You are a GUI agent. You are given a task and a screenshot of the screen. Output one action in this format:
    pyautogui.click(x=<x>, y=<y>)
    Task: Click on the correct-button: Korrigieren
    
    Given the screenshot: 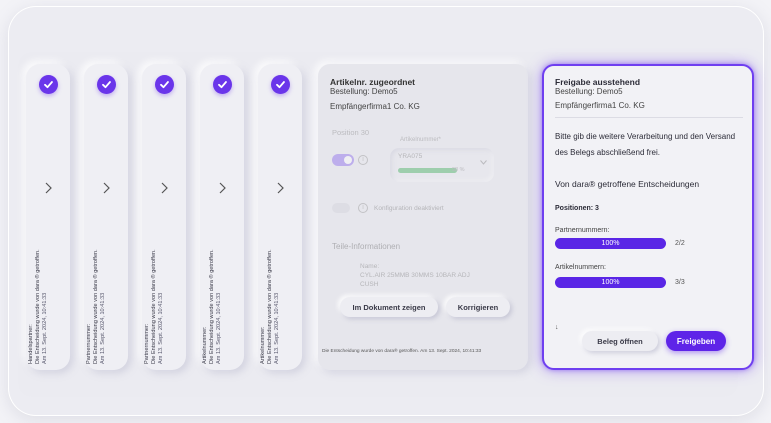 What is the action you would take?
    pyautogui.click(x=478, y=307)
    